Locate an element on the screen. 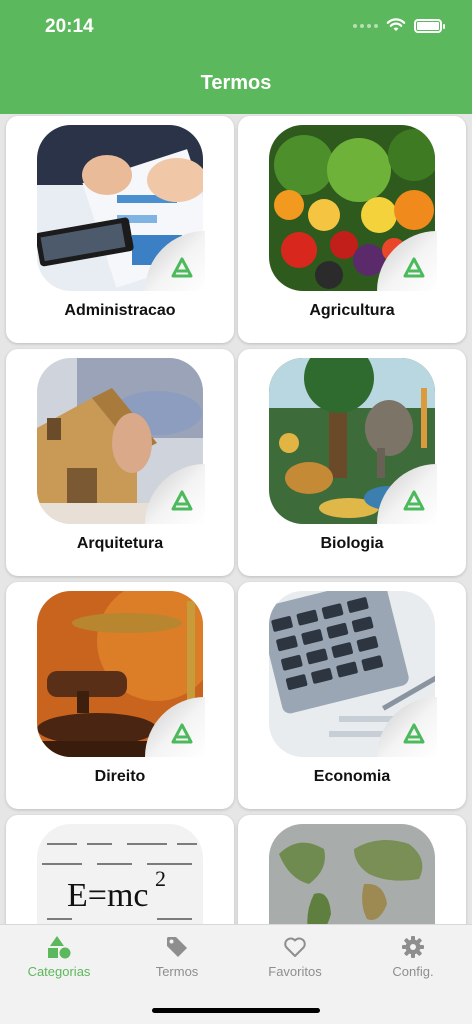  svg-text: E=mc is located at coordinates (107, 895).